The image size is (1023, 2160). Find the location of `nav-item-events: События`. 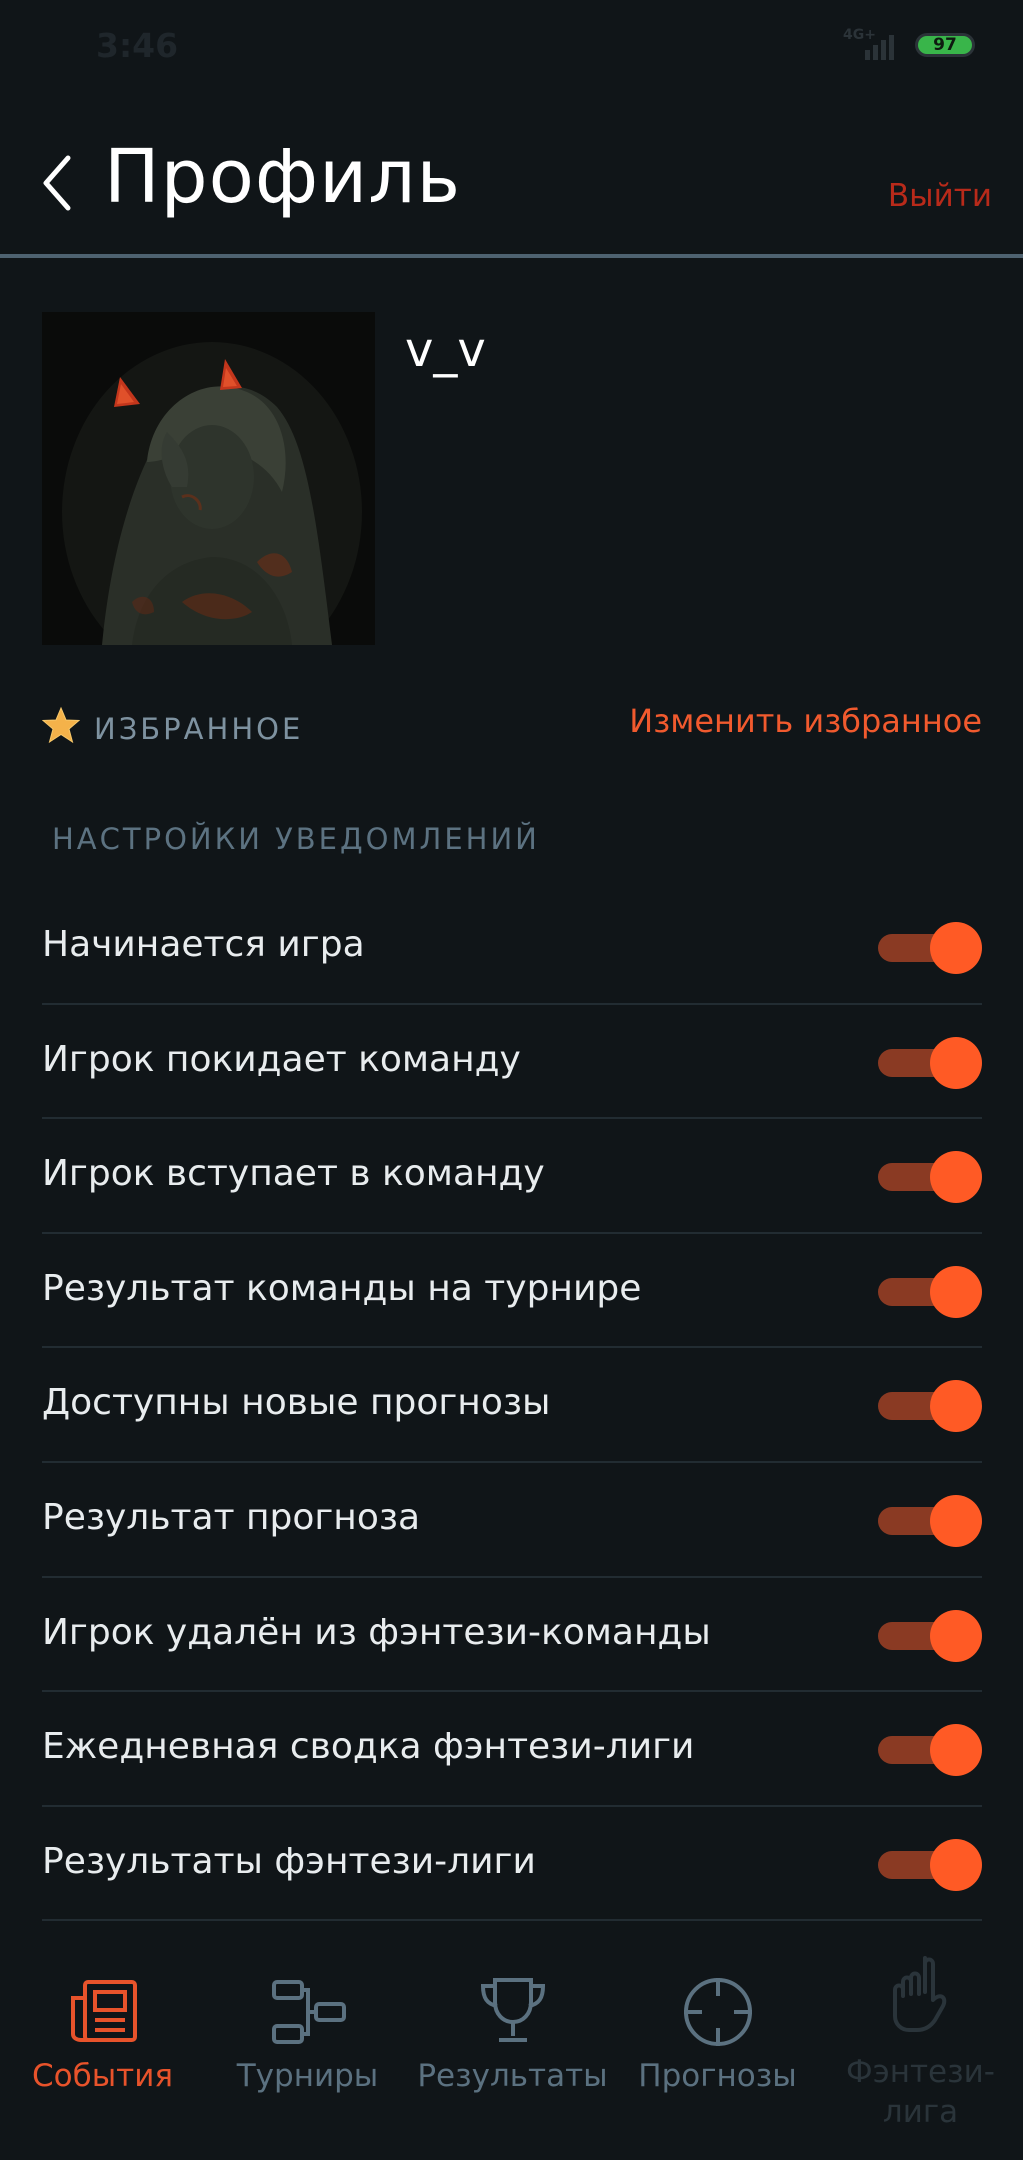

nav-item-events: События is located at coordinates (102, 2045).